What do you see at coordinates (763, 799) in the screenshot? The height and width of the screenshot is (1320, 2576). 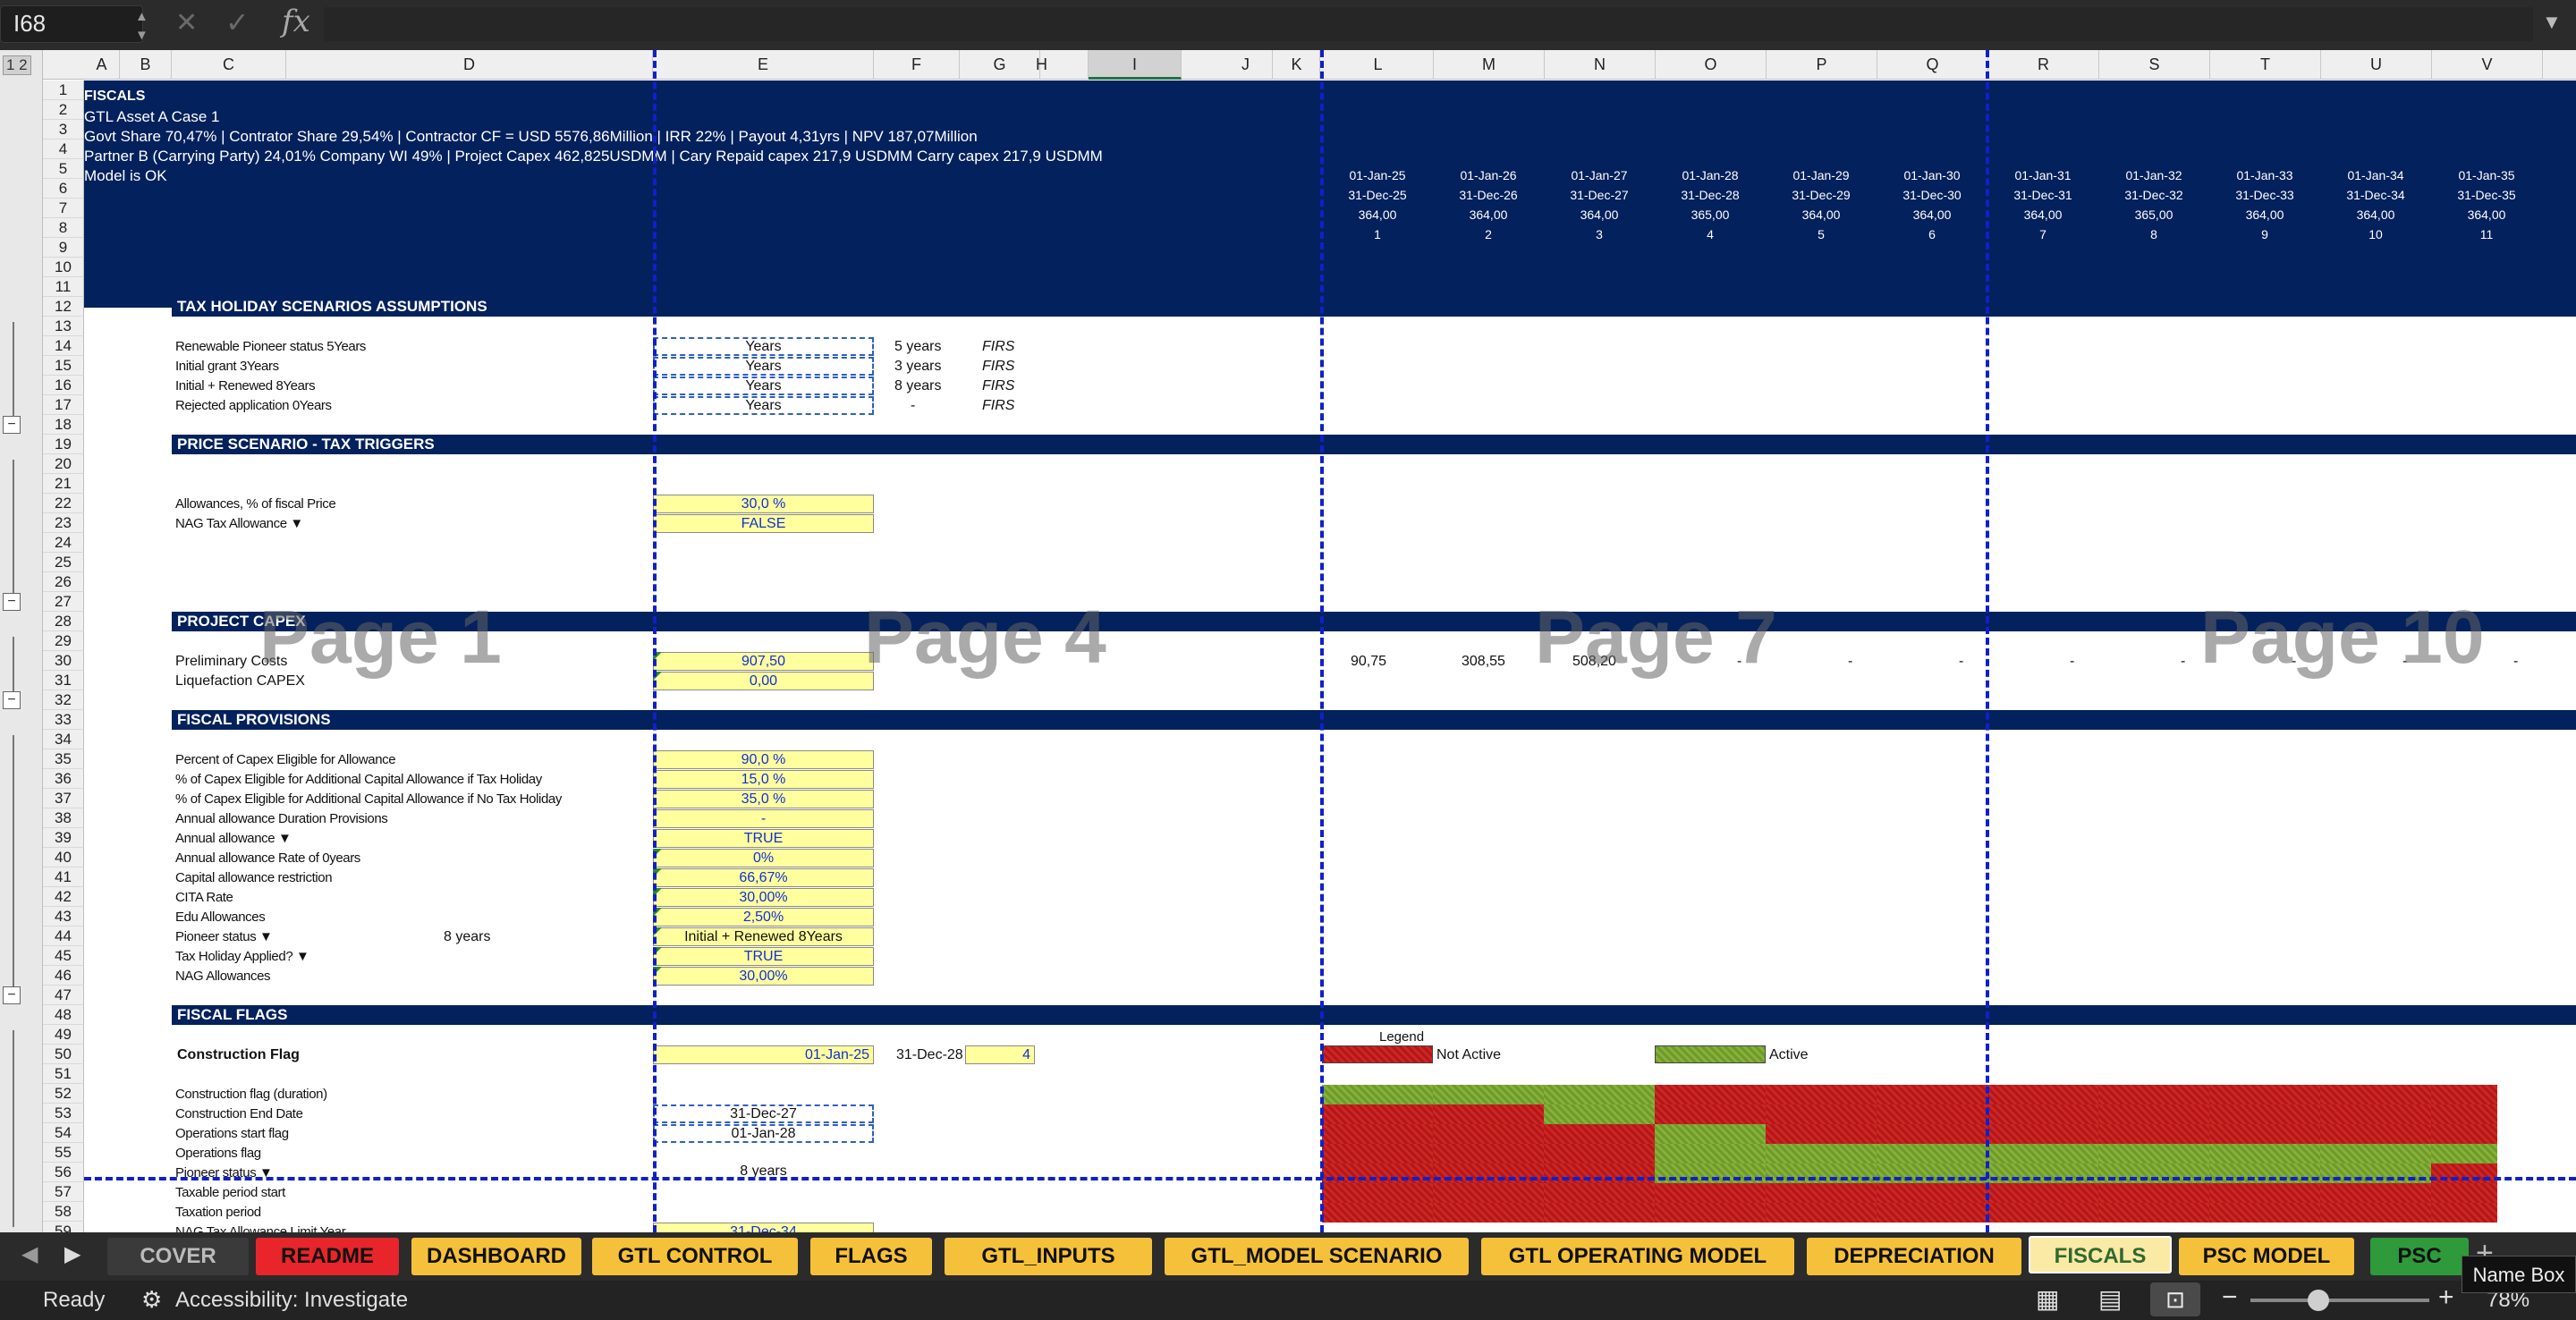 I see `fiscal-input-cell: 35,0 %` at bounding box center [763, 799].